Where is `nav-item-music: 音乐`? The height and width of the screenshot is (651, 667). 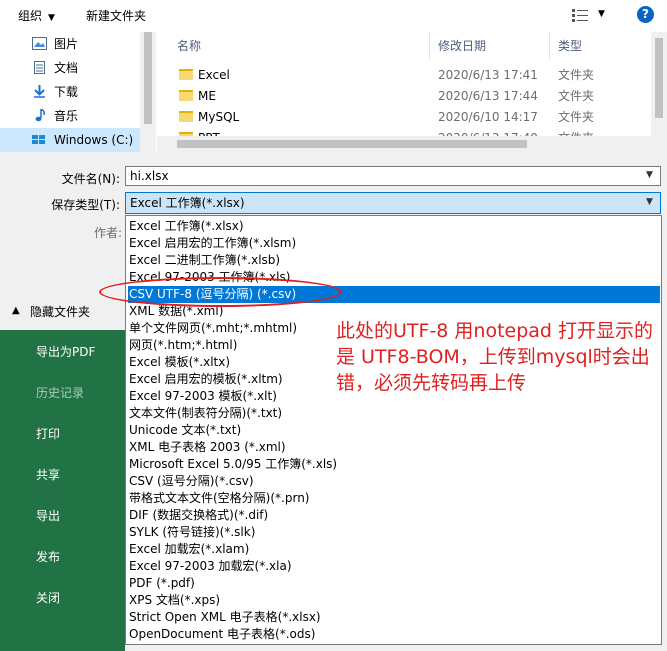
nav-item-music: 音乐 is located at coordinates (70, 116).